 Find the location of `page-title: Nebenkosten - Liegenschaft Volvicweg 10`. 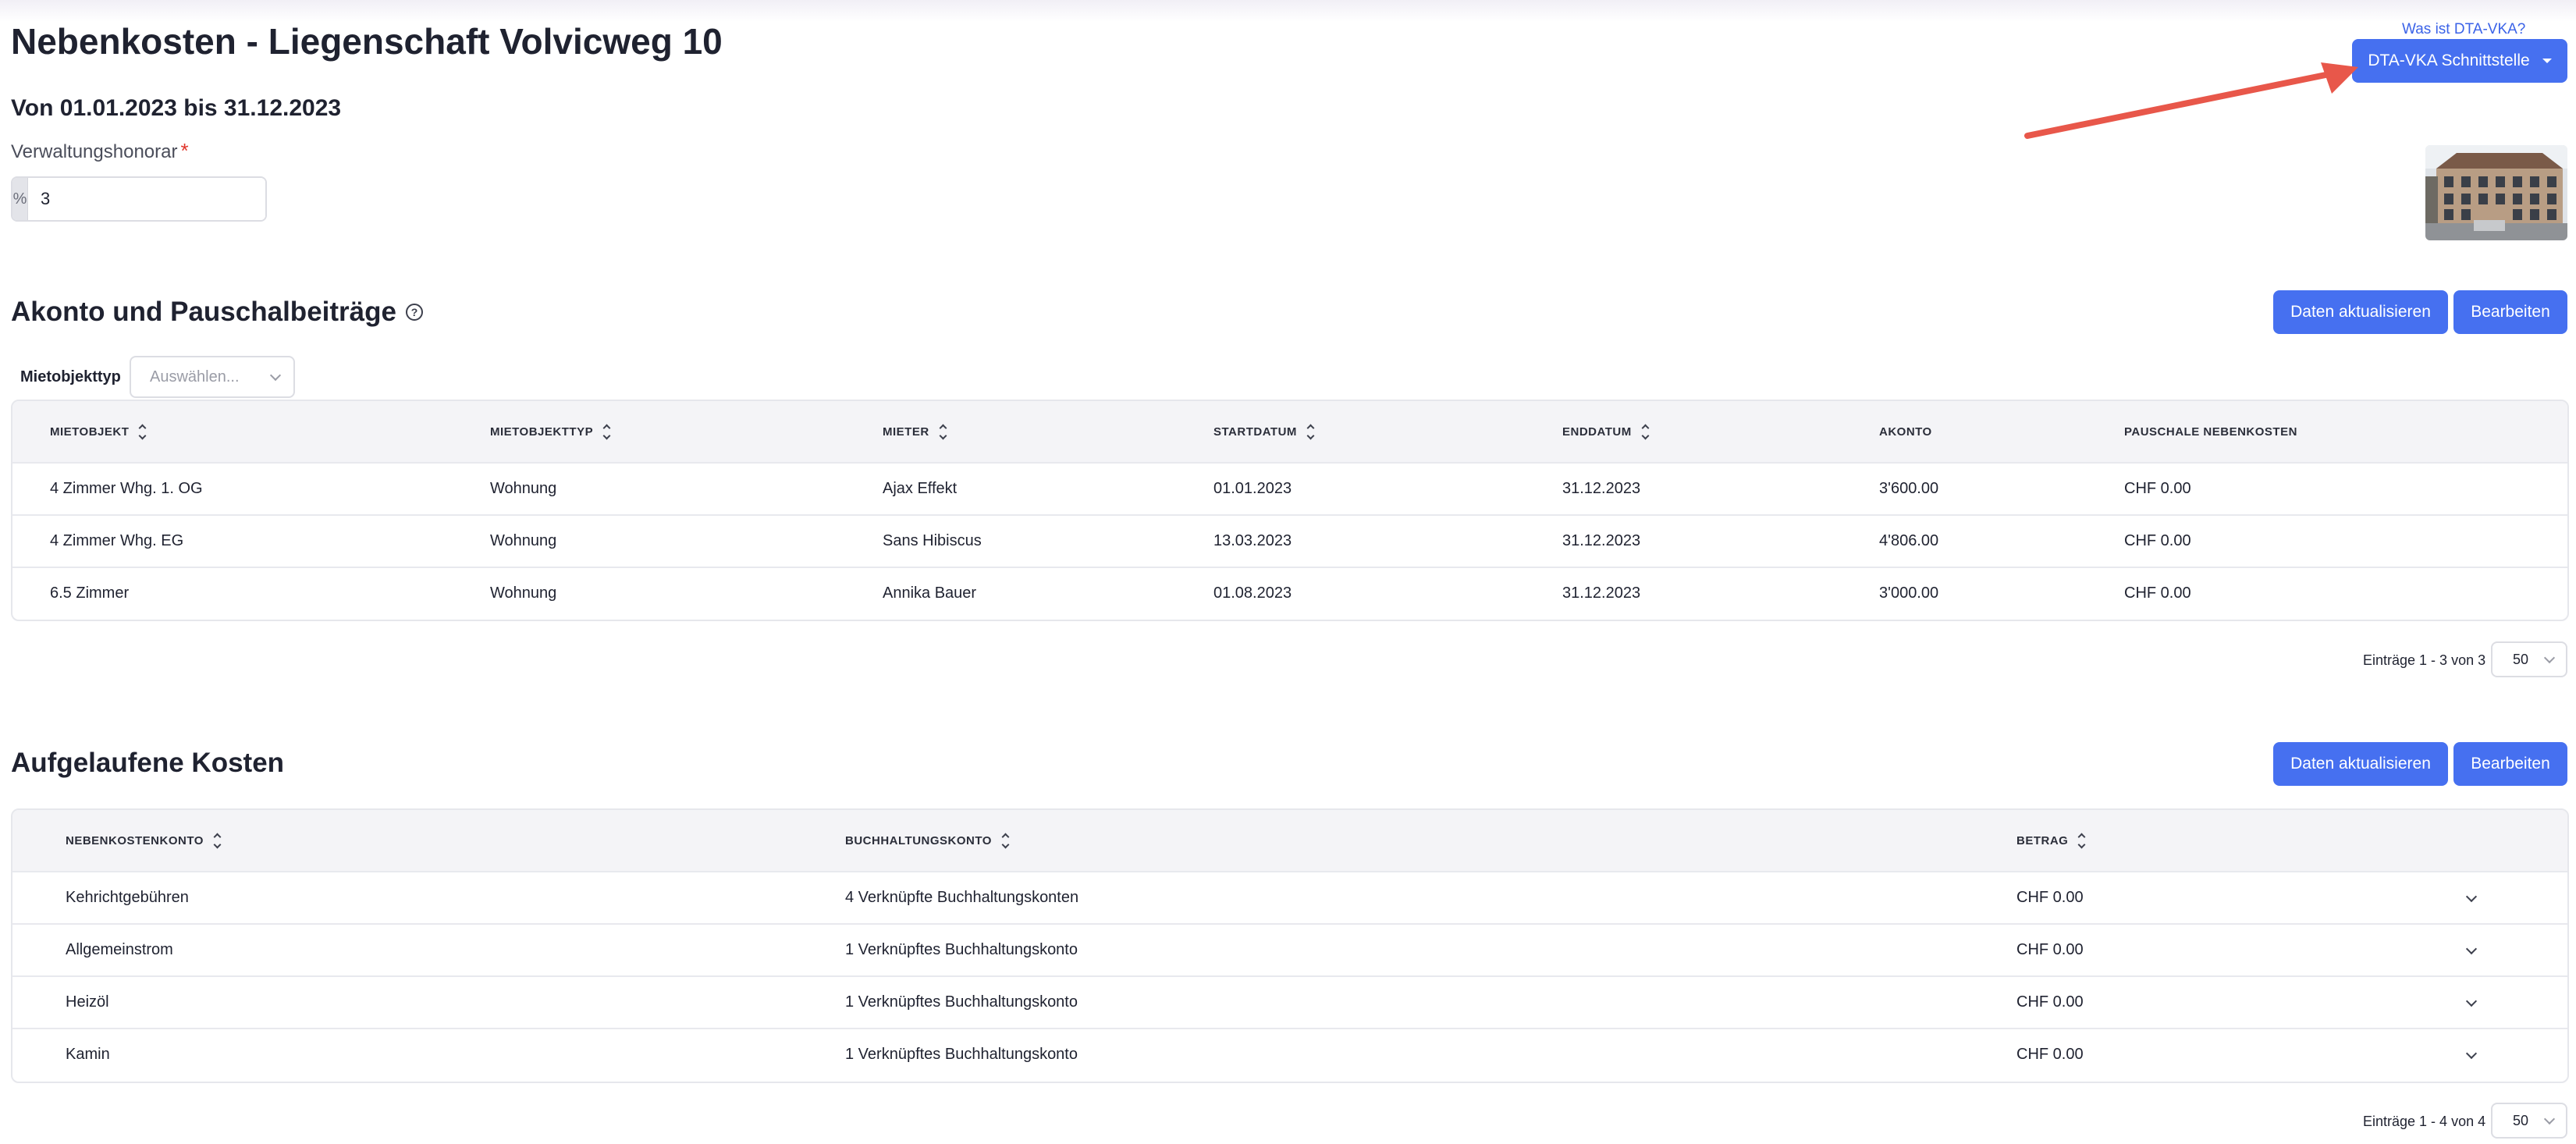

page-title: Nebenkosten - Liegenschaft Volvicweg 10 is located at coordinates (367, 41).